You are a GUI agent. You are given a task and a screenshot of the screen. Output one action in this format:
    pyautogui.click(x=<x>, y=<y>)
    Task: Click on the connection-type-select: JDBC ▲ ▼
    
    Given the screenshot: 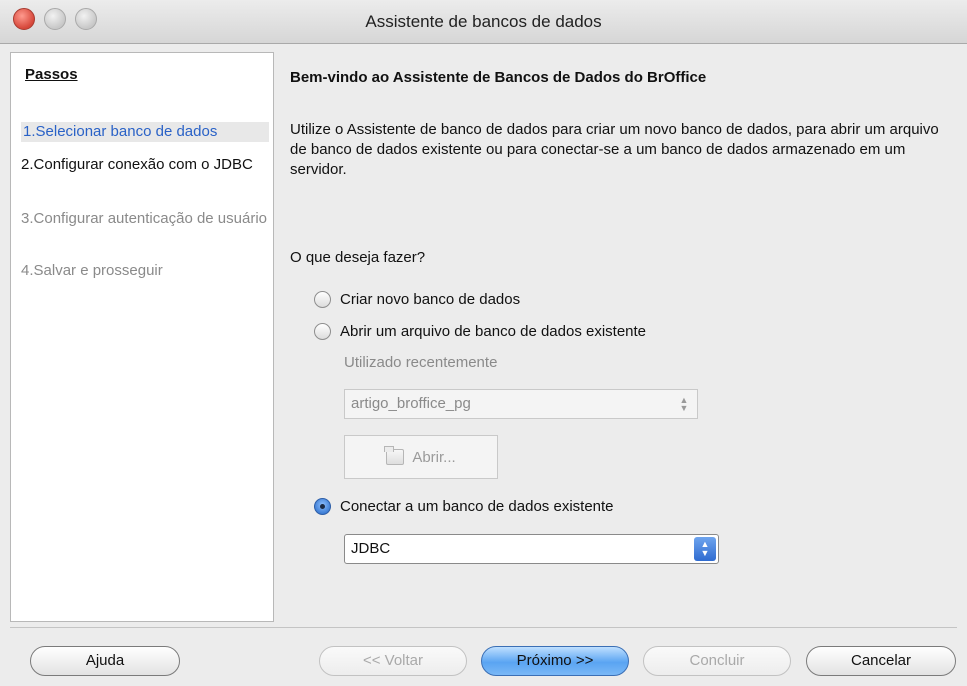 What is the action you would take?
    pyautogui.click(x=531, y=549)
    